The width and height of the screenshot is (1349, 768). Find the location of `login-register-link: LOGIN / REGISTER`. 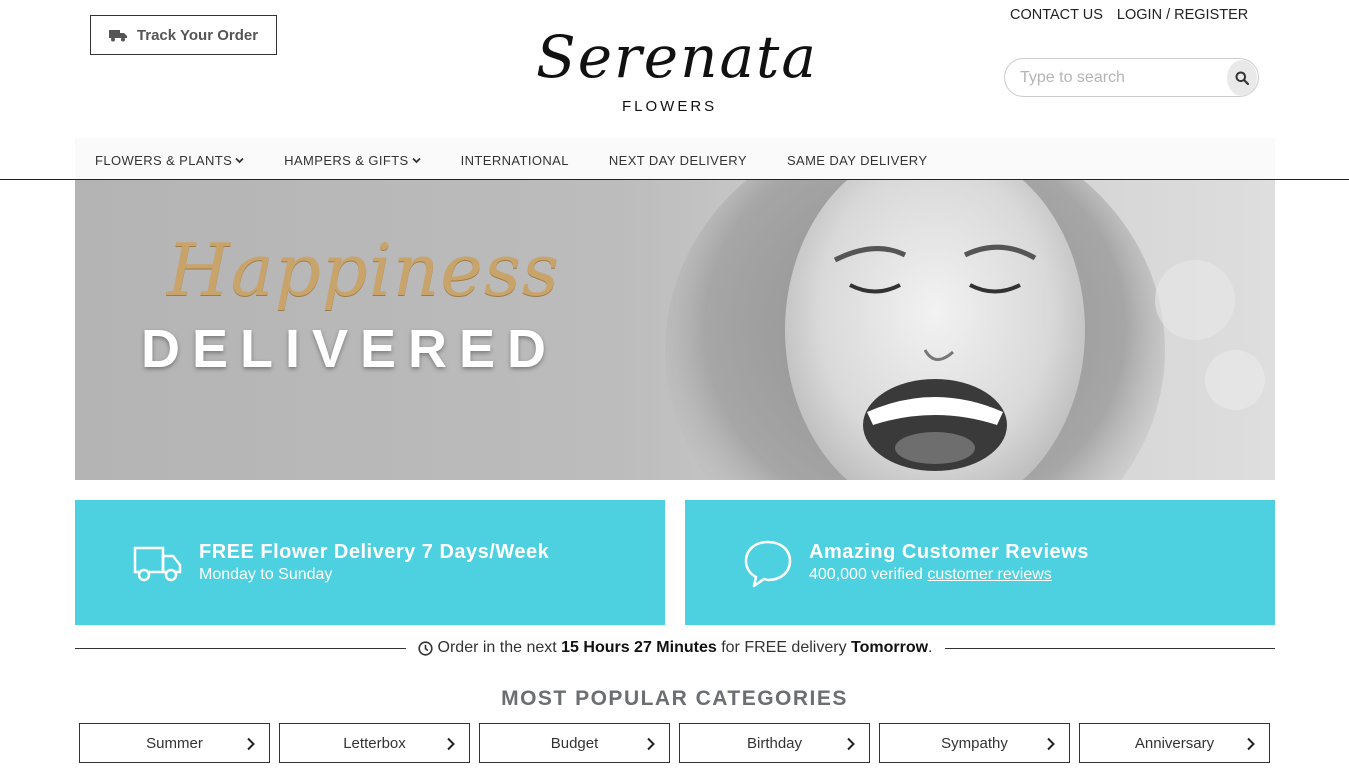

login-register-link: LOGIN / REGISTER is located at coordinates (1182, 15).